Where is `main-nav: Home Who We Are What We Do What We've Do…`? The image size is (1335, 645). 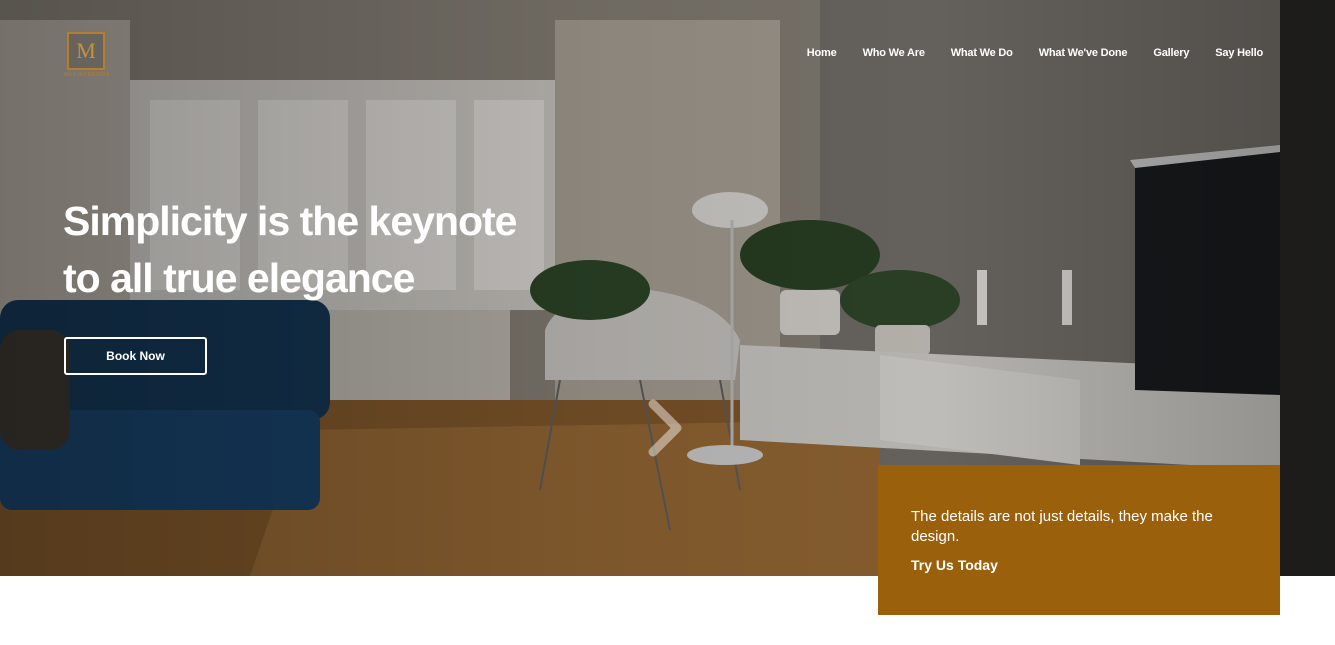
main-nav: Home Who We Are What We Do What We've Do… is located at coordinates (1035, 53).